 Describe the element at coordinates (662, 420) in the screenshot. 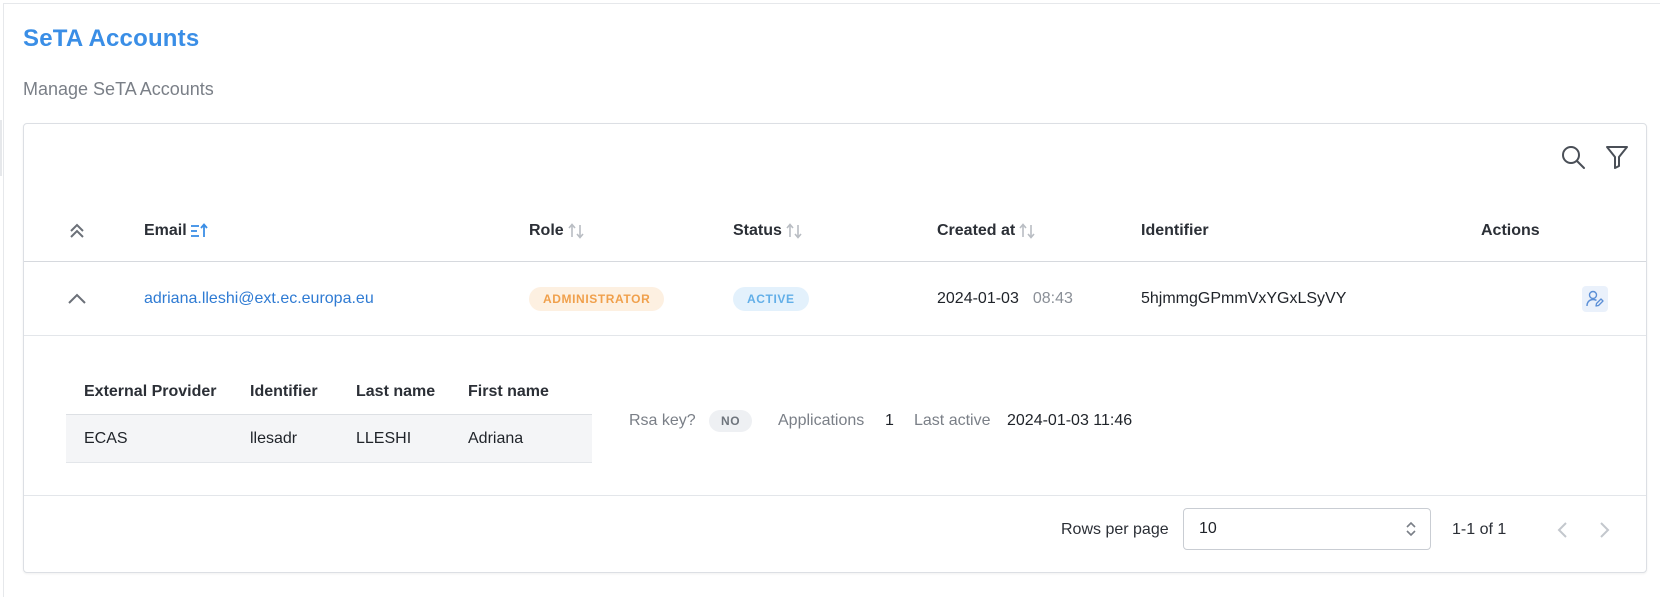

I see `rsa-key-label: Rsa key?` at that location.